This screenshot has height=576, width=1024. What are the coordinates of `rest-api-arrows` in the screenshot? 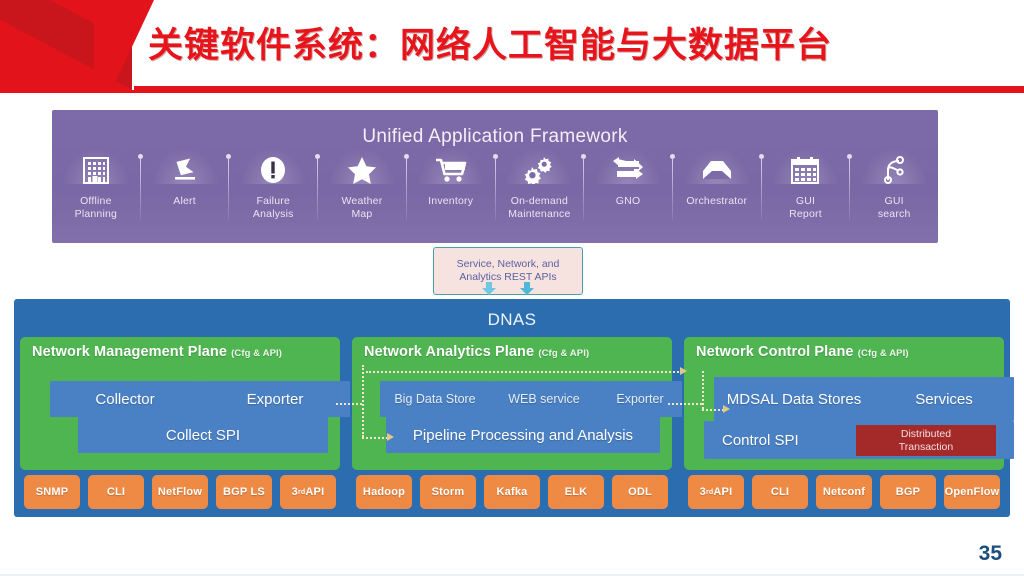 It's located at (508, 289).